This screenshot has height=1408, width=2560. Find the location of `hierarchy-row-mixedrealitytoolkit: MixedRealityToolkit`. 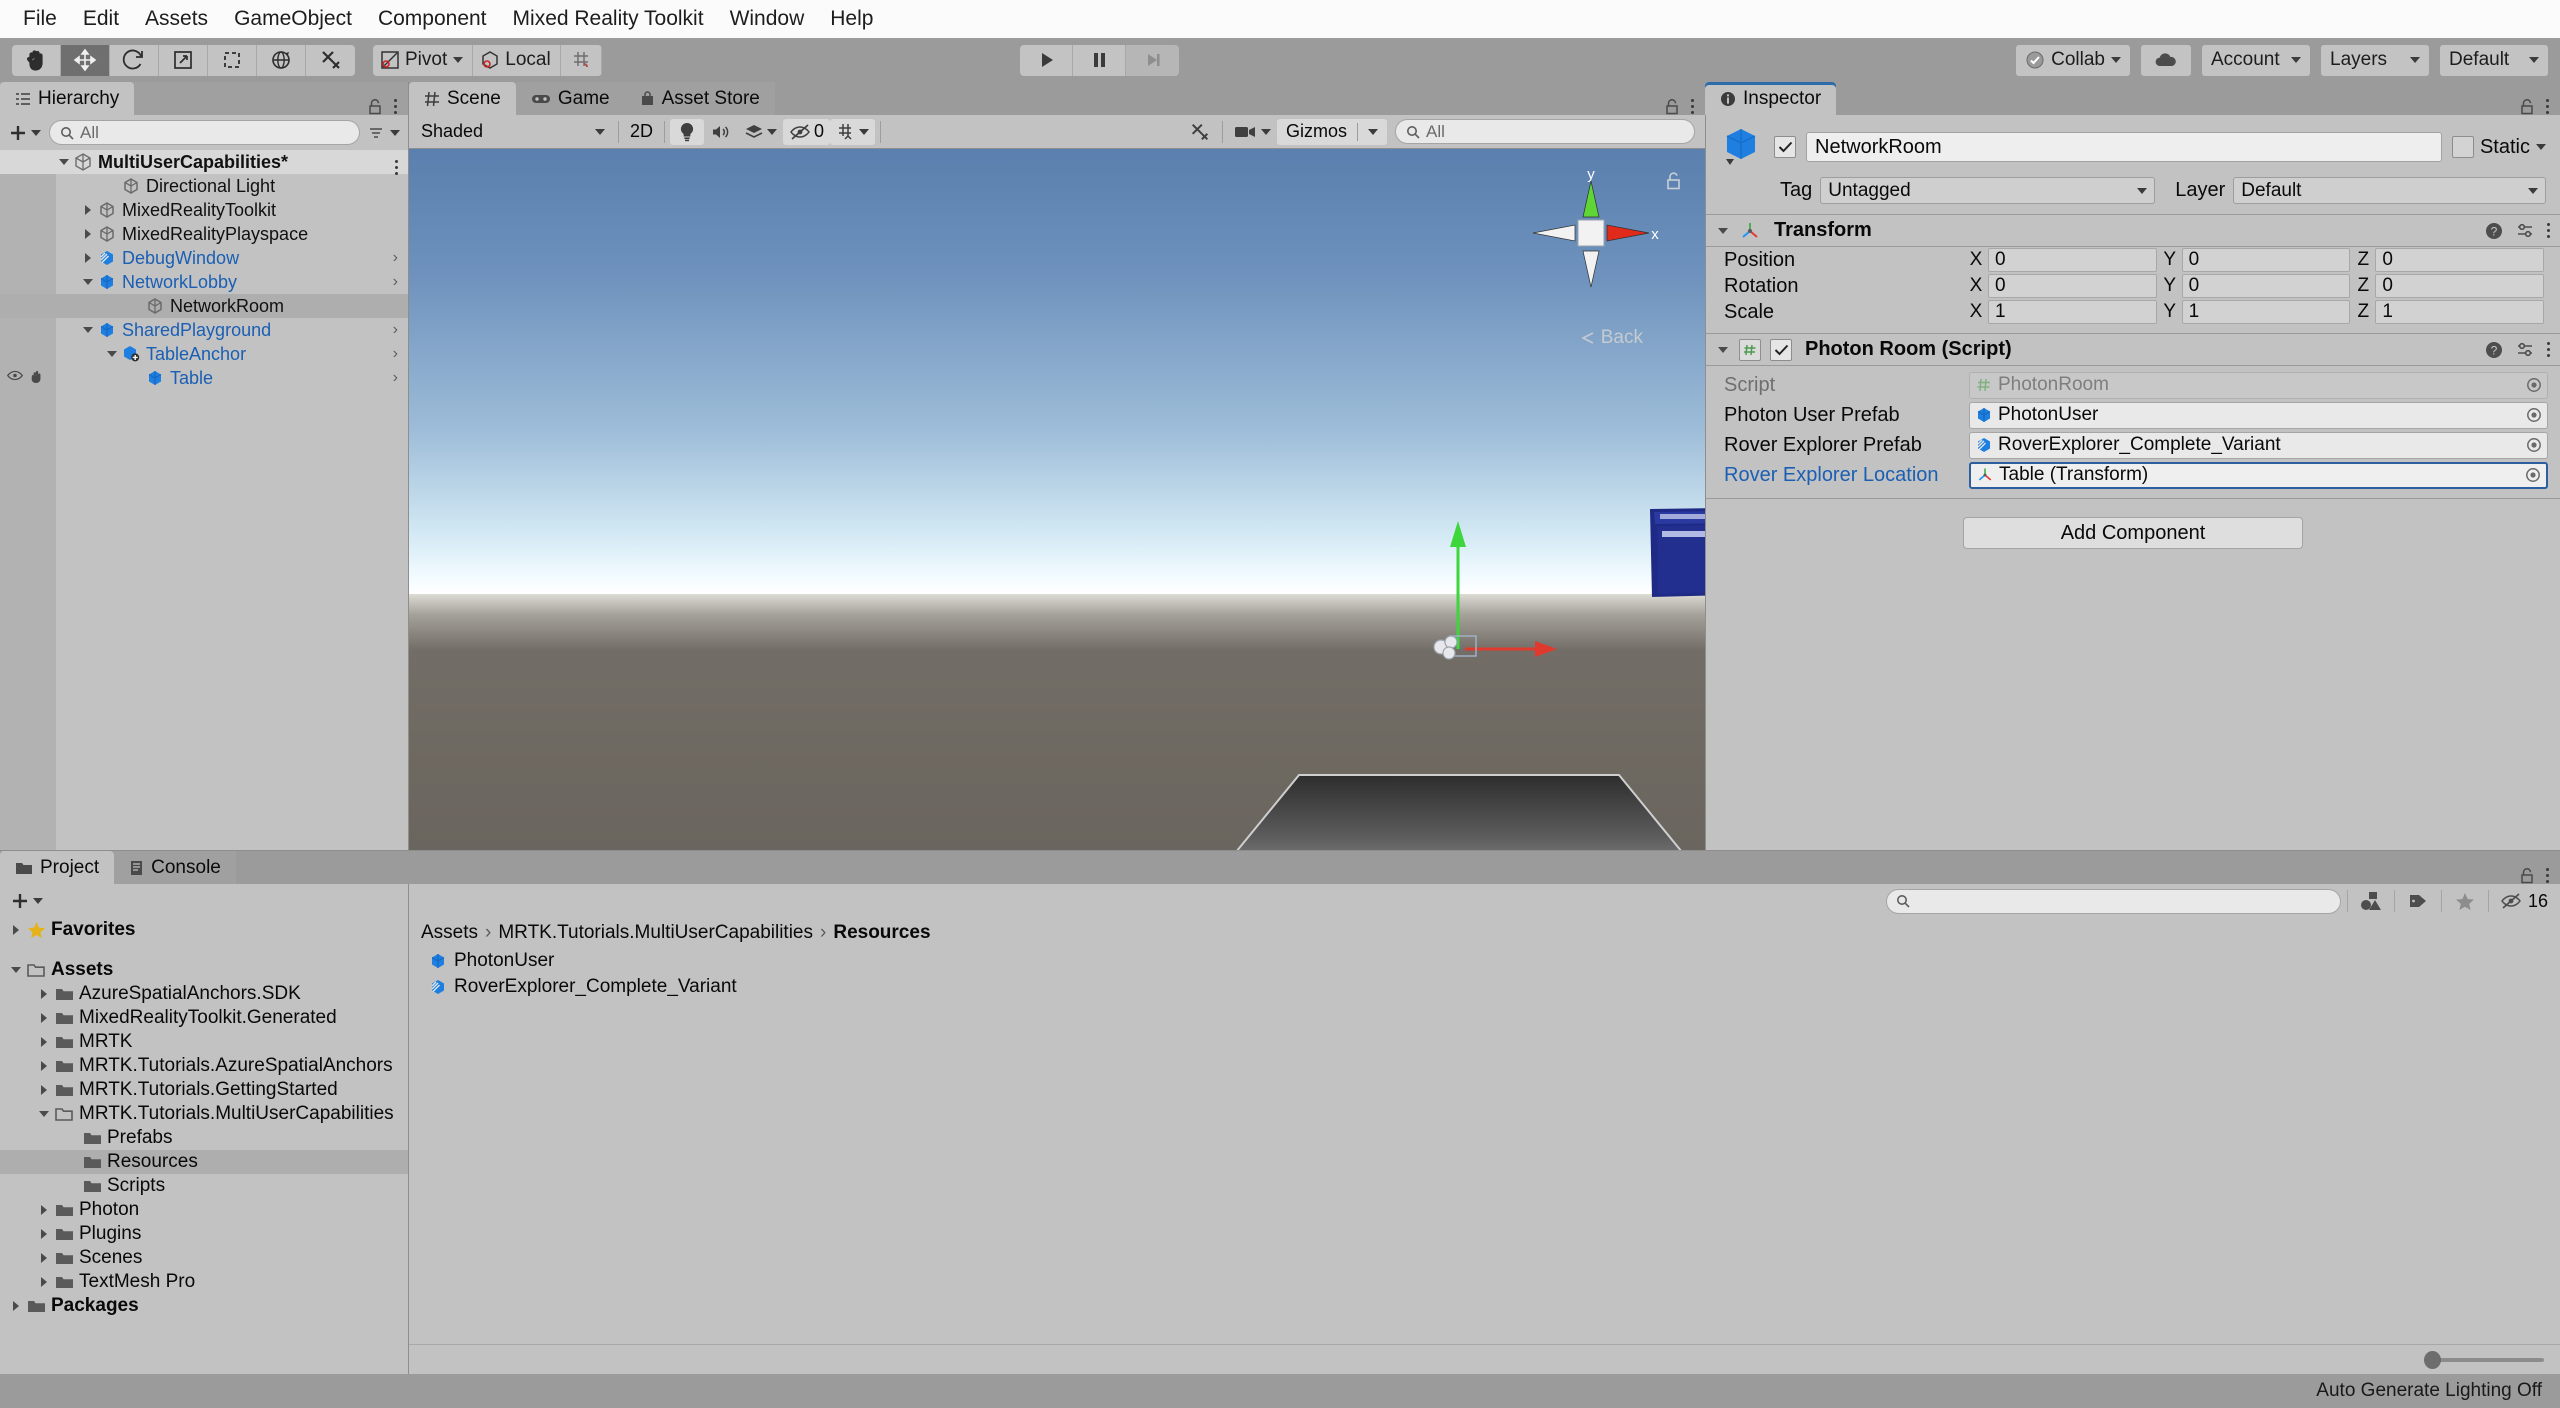

hierarchy-row-mixedrealitytoolkit: MixedRealityToolkit is located at coordinates (204, 210).